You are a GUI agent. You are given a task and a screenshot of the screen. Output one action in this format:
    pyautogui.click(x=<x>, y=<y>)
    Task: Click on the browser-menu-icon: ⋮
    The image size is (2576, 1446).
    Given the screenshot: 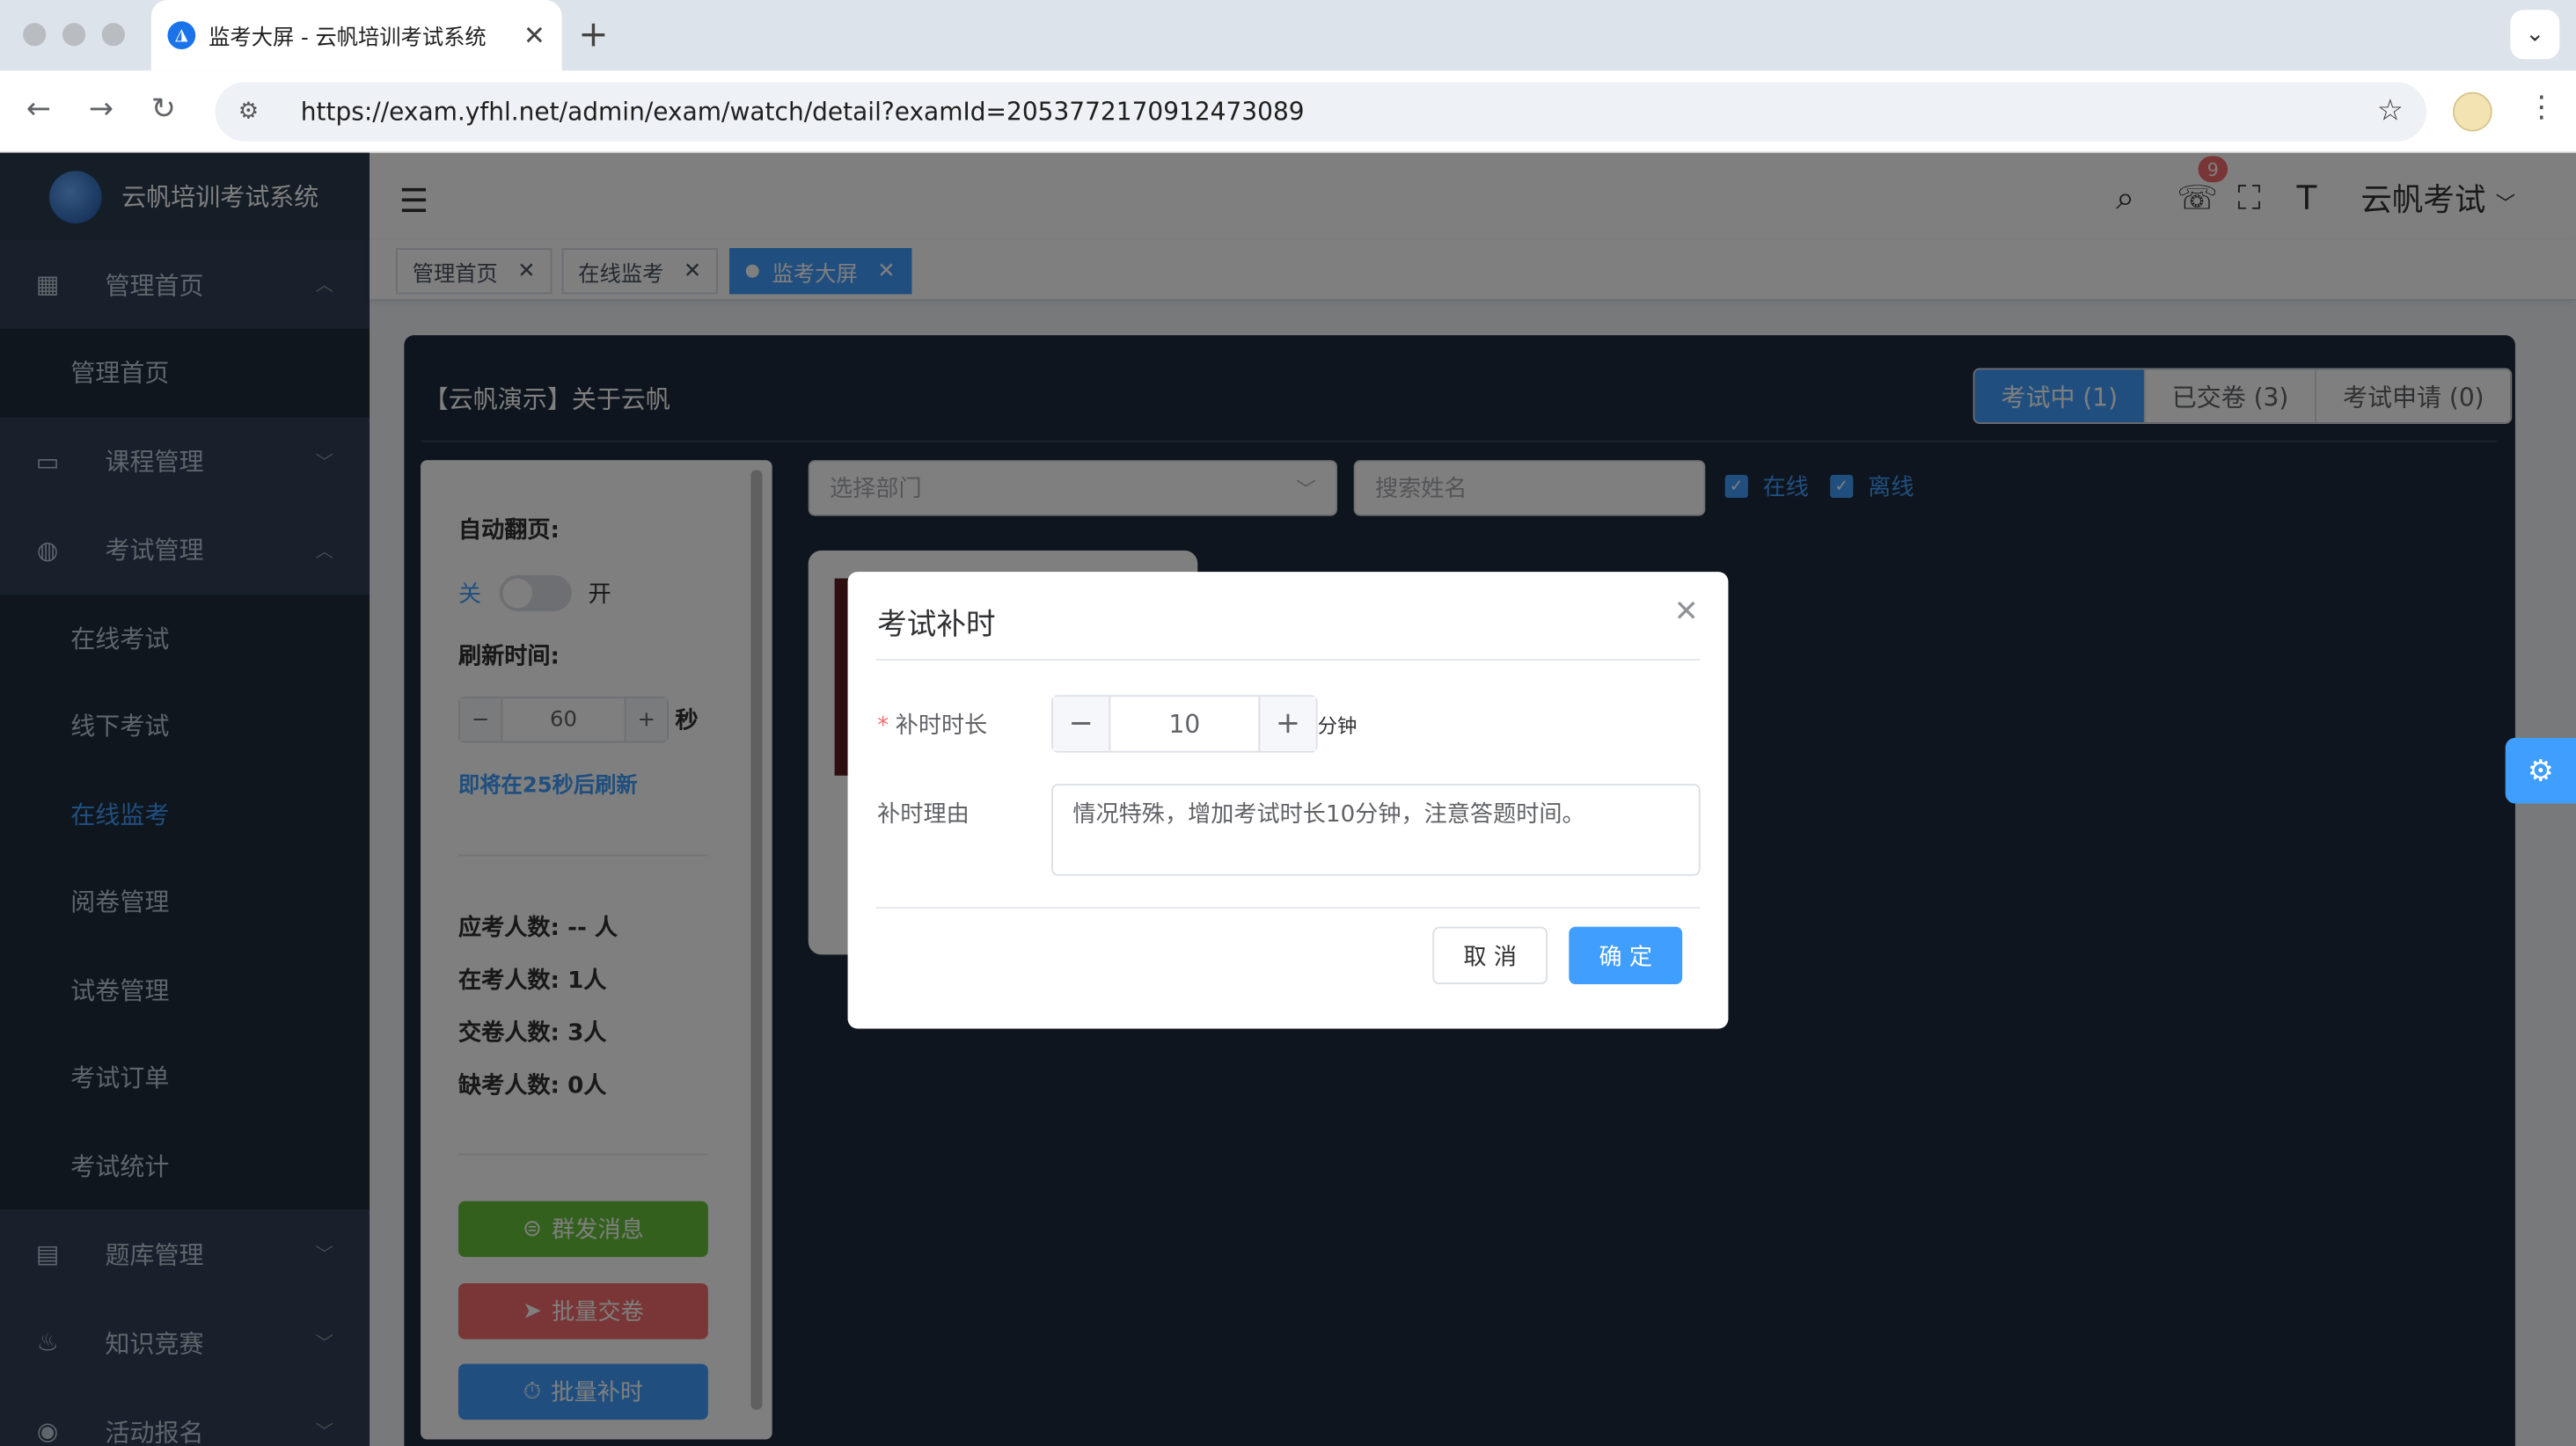 What is the action you would take?
    pyautogui.click(x=2542, y=108)
    